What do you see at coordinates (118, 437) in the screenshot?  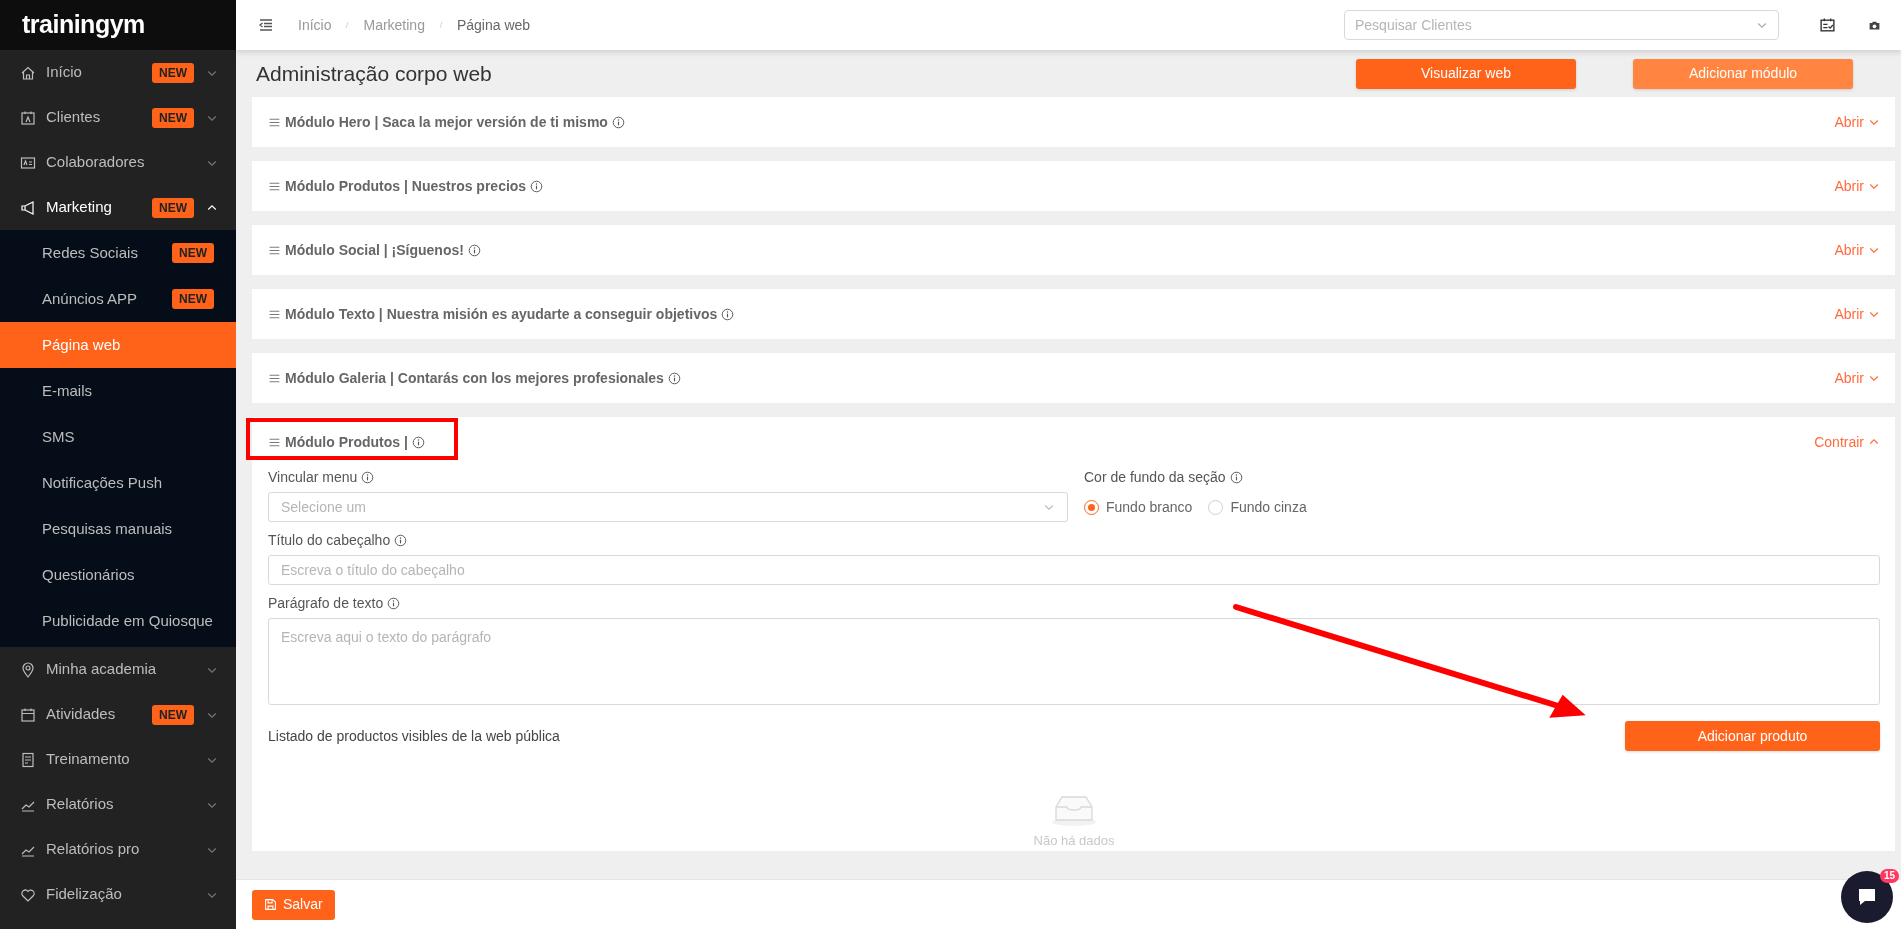 I see `submenu-item: SMS` at bounding box center [118, 437].